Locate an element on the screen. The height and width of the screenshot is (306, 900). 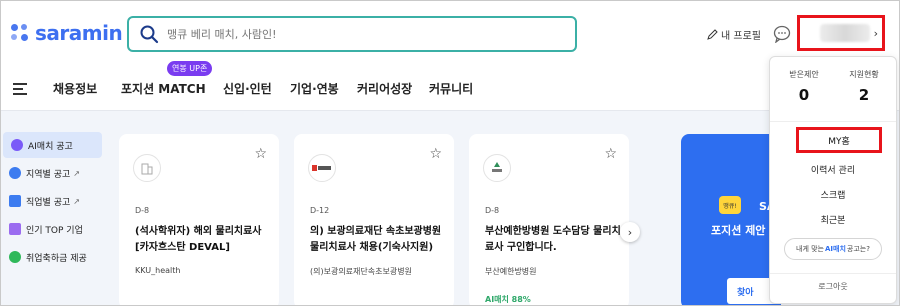
nav-badge: 연봉 UP존 is located at coordinates (190, 68).